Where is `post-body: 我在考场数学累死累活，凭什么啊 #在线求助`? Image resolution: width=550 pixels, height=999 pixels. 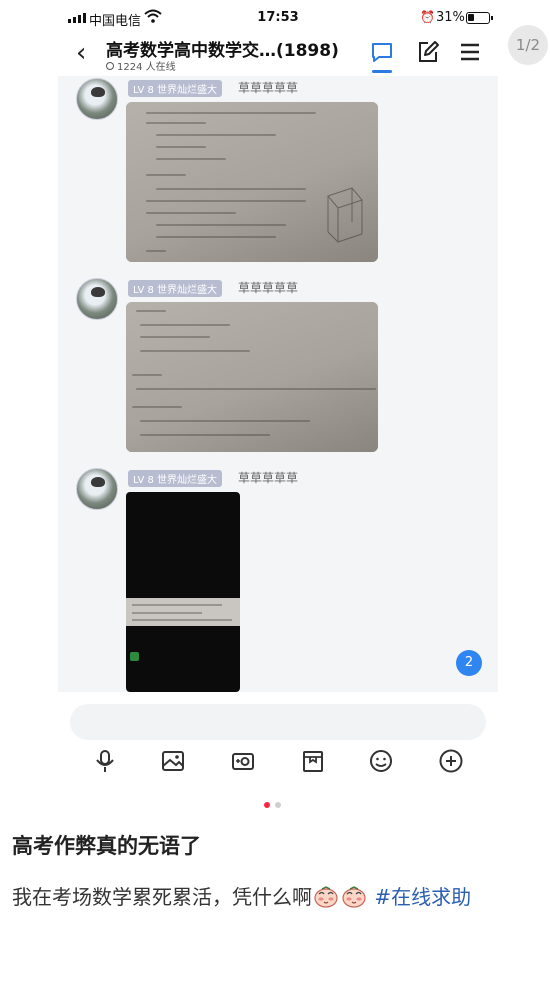
post-body: 我在考场数学累死累活，凭什么啊 #在线求助 is located at coordinates (277, 897).